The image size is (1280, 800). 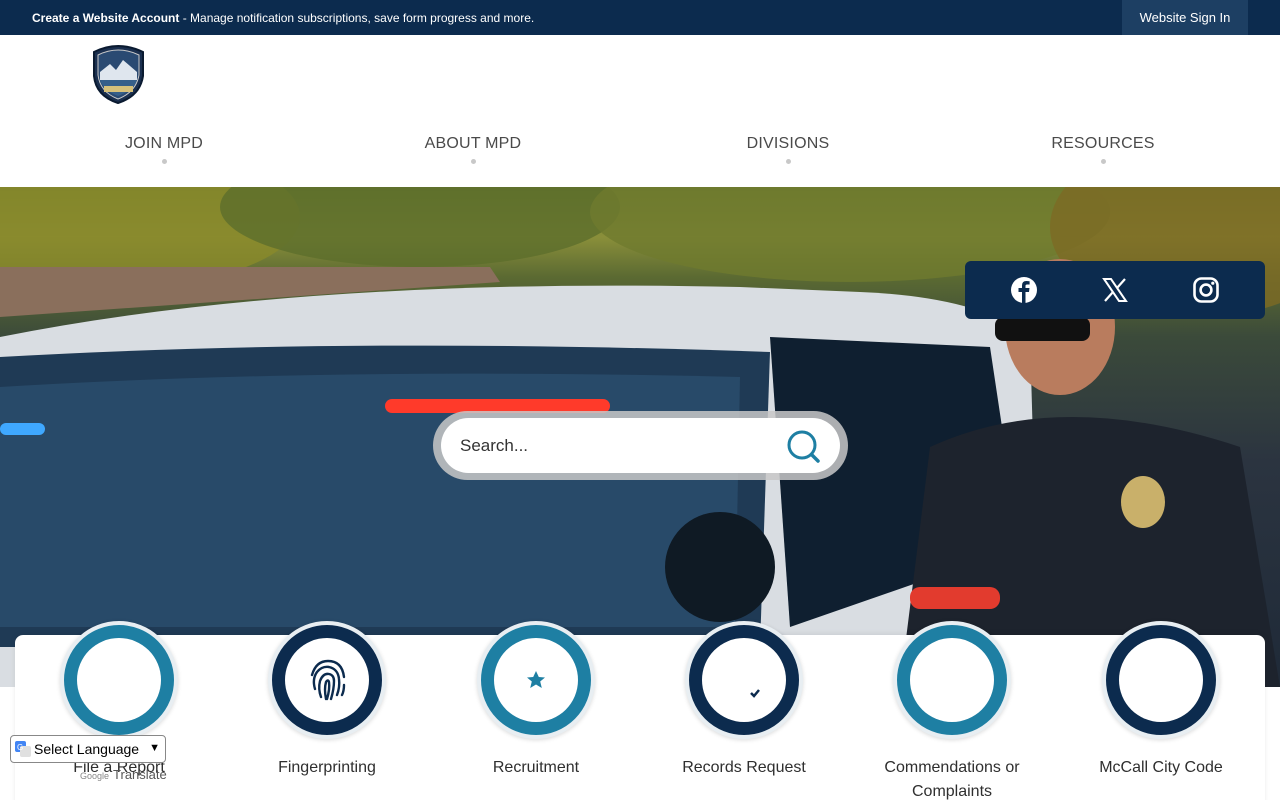 I want to click on quick-link-records-request: Records Request, so click(x=744, y=700).